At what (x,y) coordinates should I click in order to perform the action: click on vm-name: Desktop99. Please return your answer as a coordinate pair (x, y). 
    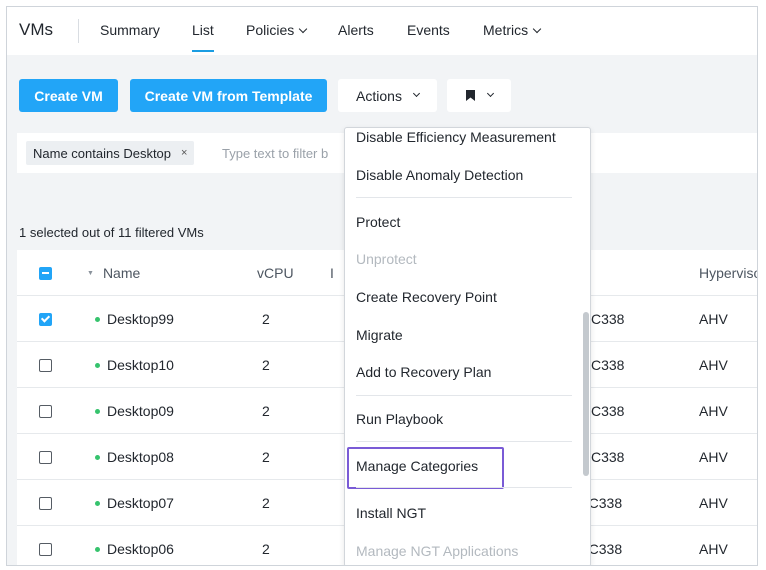
    Looking at the image, I should click on (140, 319).